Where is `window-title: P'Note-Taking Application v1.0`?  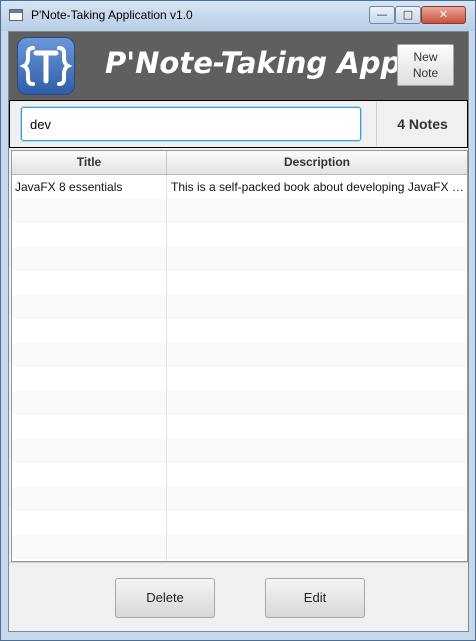 window-title: P'Note-Taking Application v1.0 is located at coordinates (112, 15).